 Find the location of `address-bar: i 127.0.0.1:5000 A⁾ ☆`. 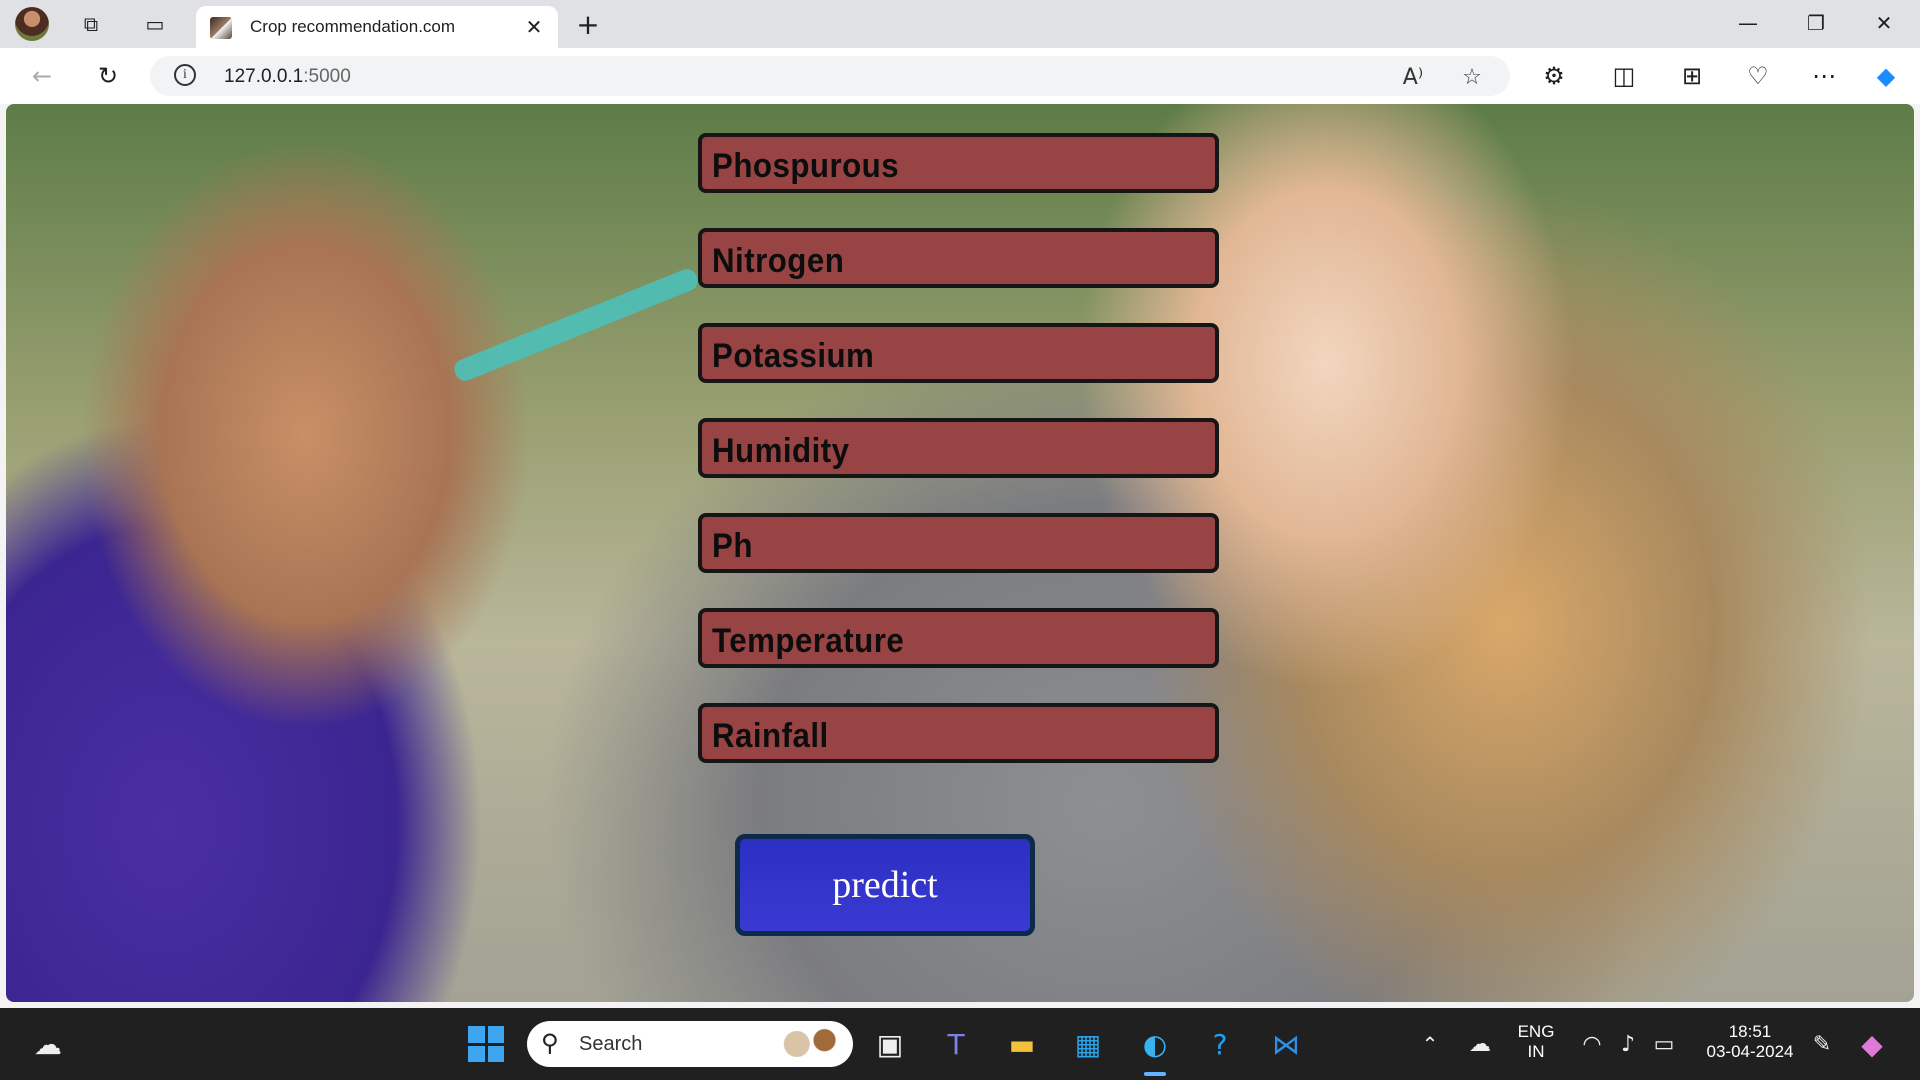

address-bar: i 127.0.0.1:5000 A⁾ ☆ is located at coordinates (830, 76).